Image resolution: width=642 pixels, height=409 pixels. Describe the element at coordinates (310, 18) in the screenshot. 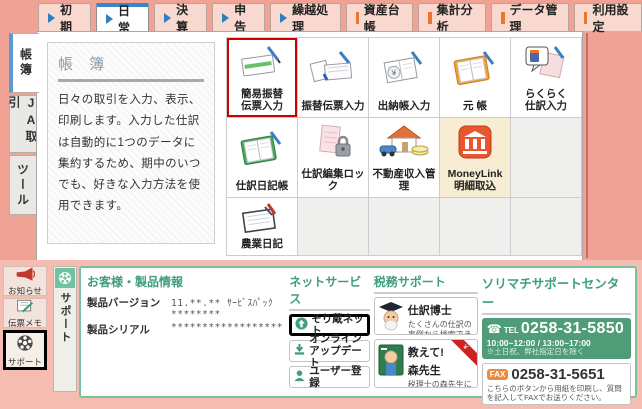

I see `tab-label: 繰越処理` at that location.